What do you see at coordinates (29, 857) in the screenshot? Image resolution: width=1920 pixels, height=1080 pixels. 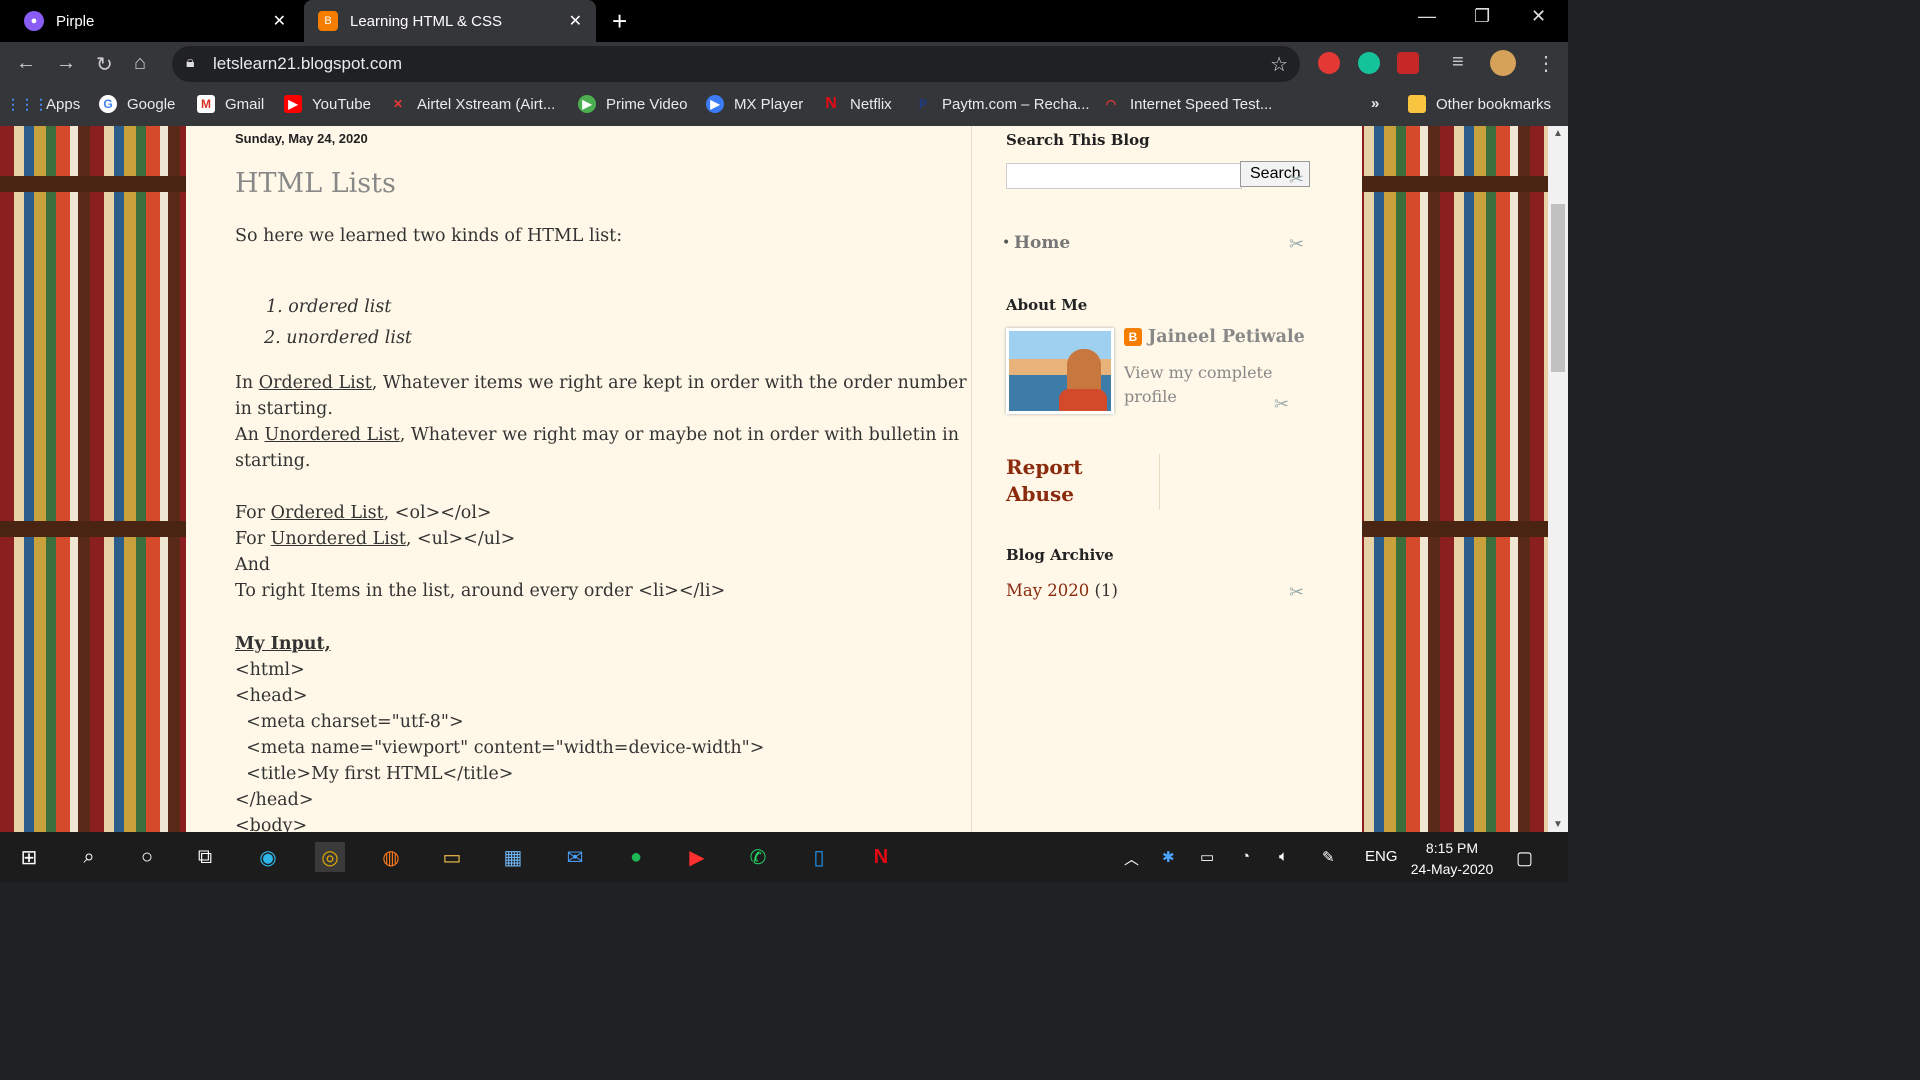 I see `windows-start-icon: ⊞` at bounding box center [29, 857].